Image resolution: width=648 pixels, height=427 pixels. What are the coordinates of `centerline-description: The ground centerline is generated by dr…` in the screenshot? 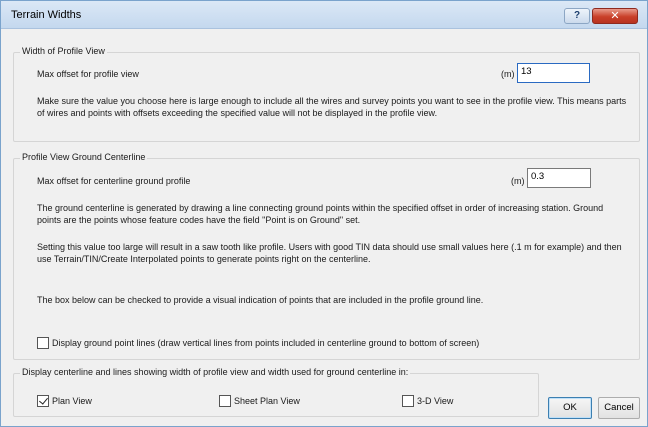 It's located at (320, 214).